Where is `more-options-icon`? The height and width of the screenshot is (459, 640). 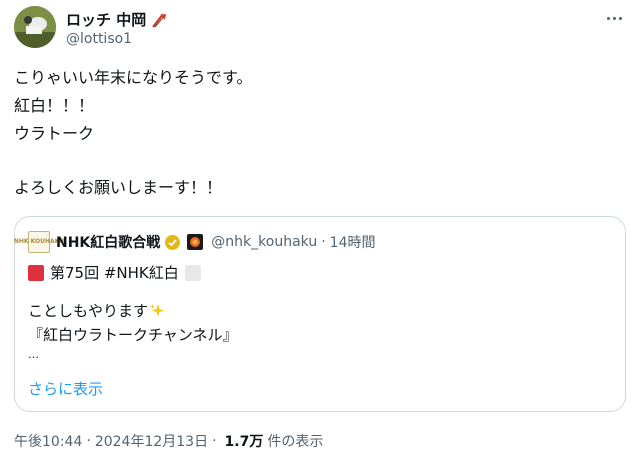
more-options-icon is located at coordinates (614, 18).